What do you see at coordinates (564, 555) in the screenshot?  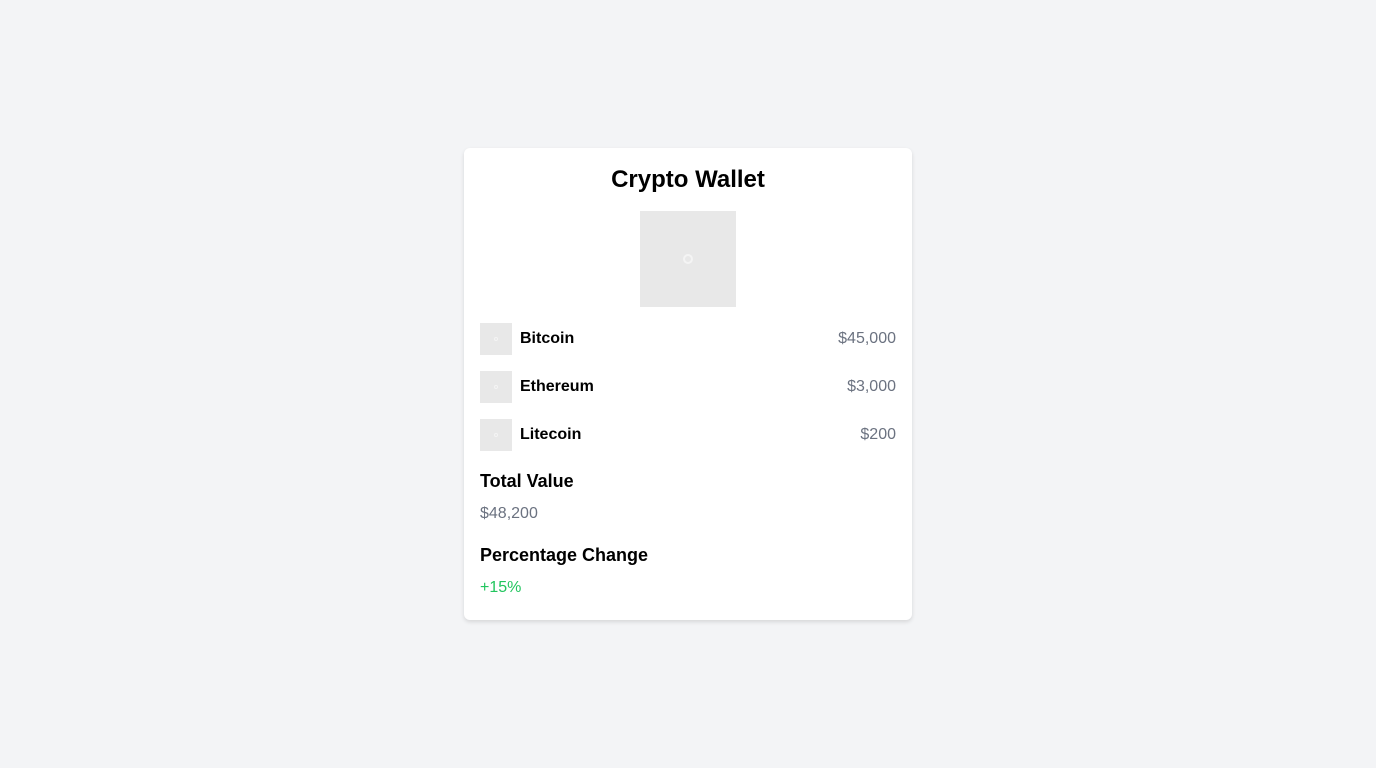 I see `change-label: Percentage Change` at bounding box center [564, 555].